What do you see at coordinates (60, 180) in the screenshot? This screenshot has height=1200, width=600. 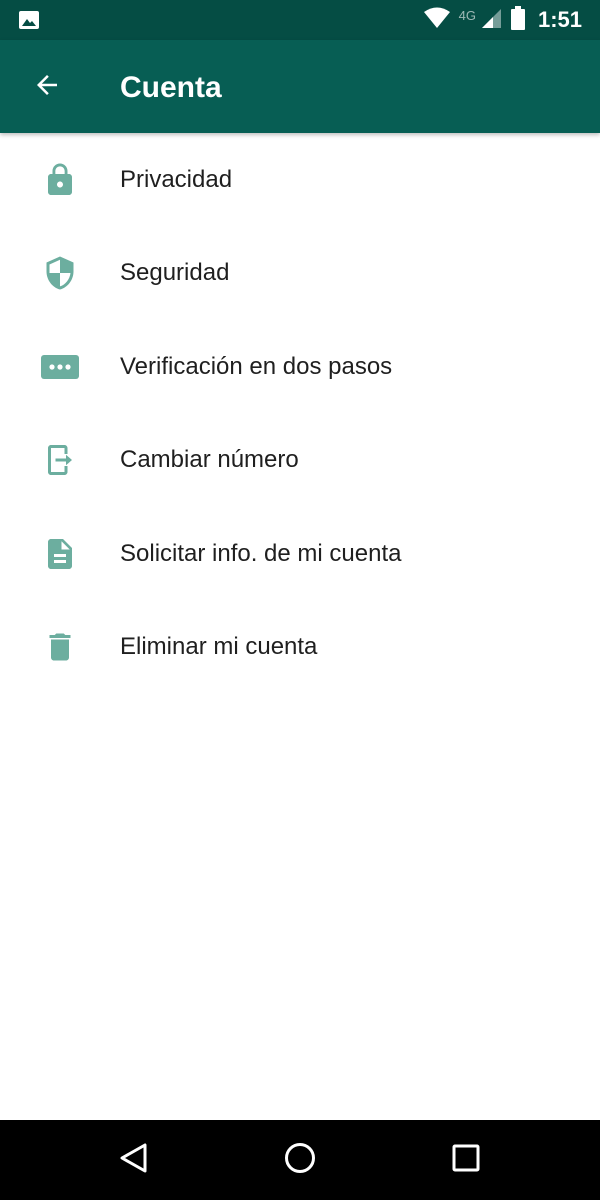 I see `lock-icon` at bounding box center [60, 180].